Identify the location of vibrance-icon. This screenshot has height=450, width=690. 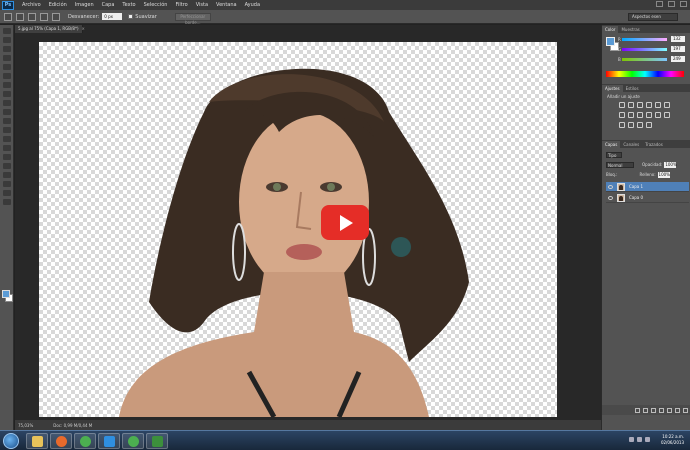
(658, 105).